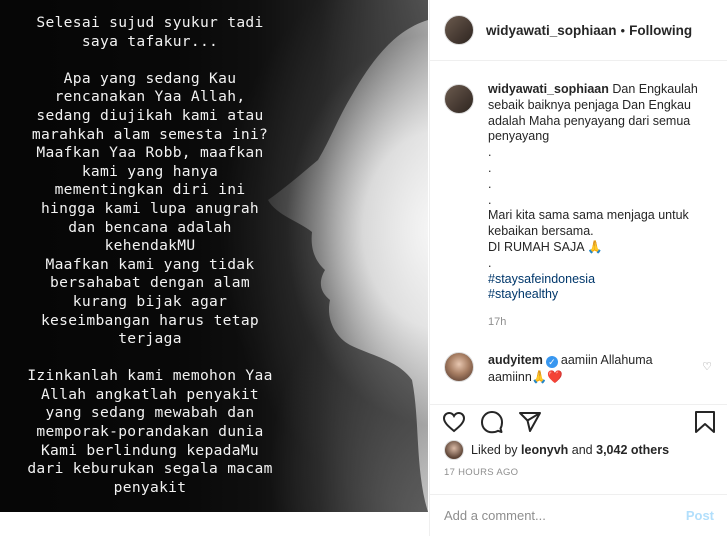 The width and height of the screenshot is (727, 536). Describe the element at coordinates (150, 190) in the screenshot. I see `poem-line: mementingkan diri ini` at that location.